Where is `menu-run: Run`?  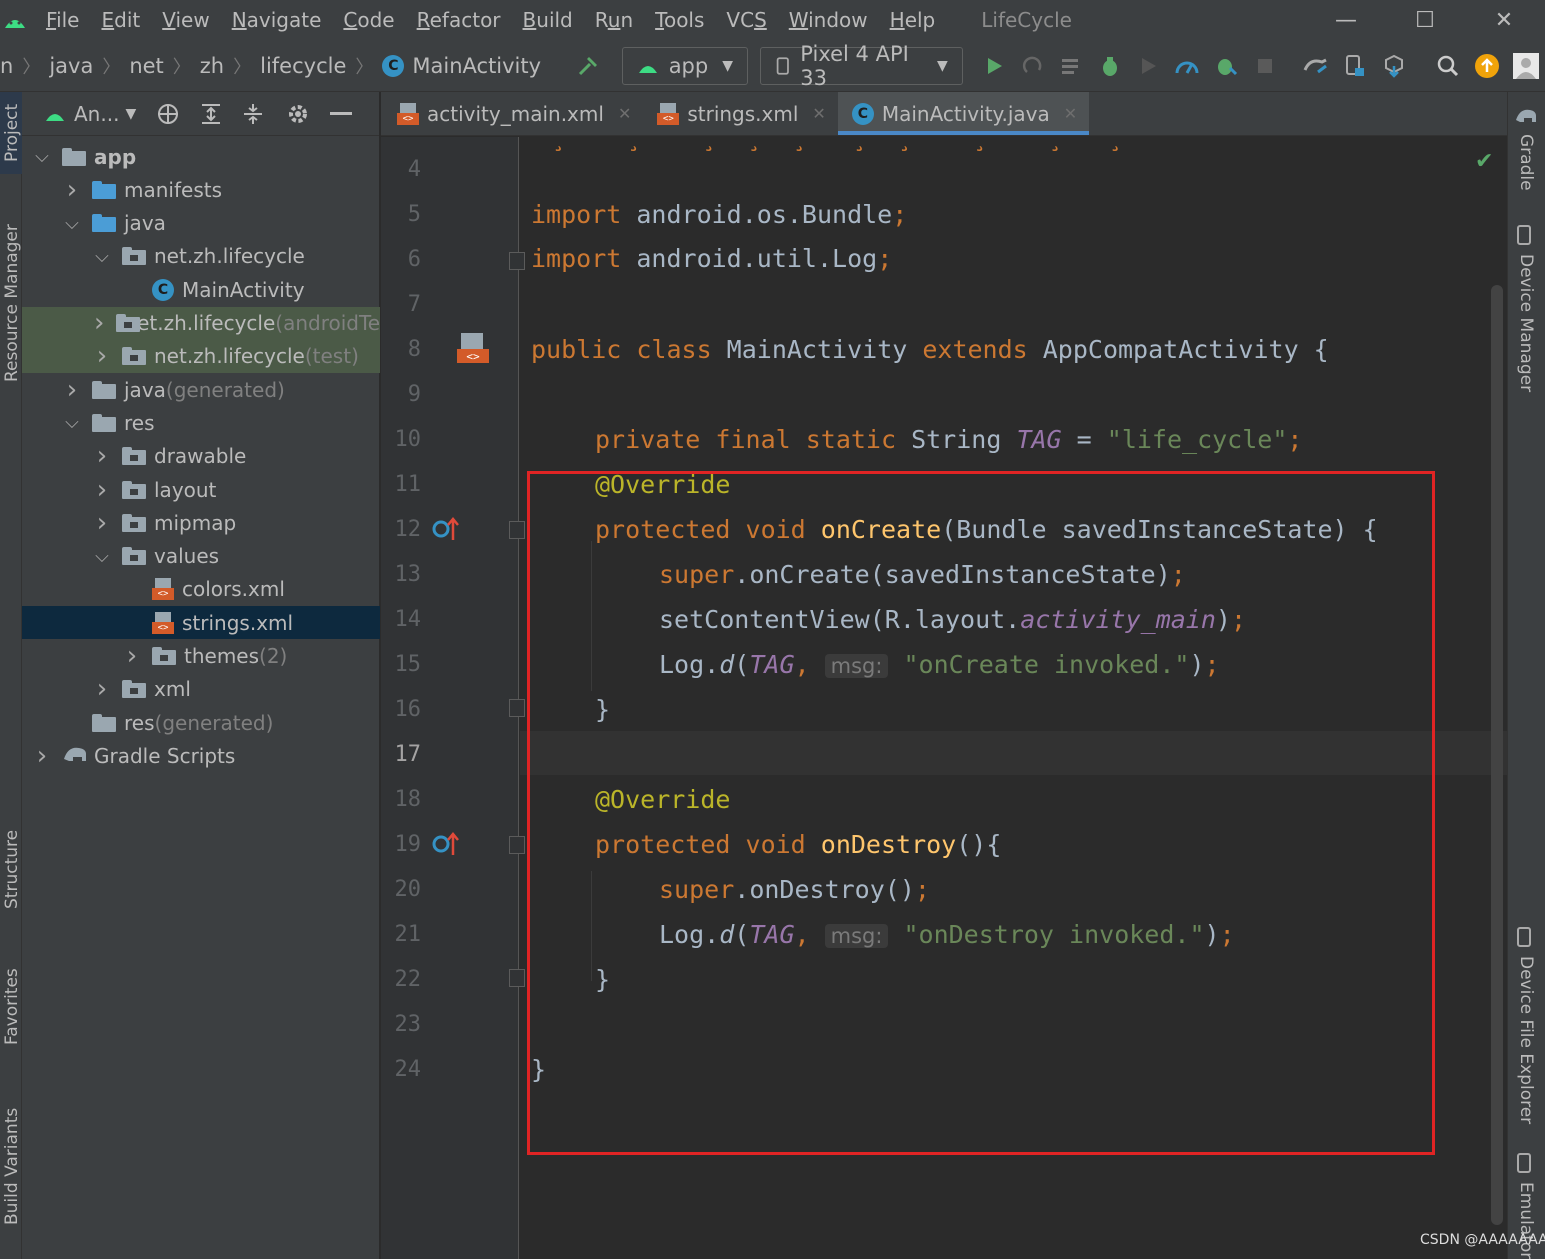
menu-run: Run is located at coordinates (614, 20).